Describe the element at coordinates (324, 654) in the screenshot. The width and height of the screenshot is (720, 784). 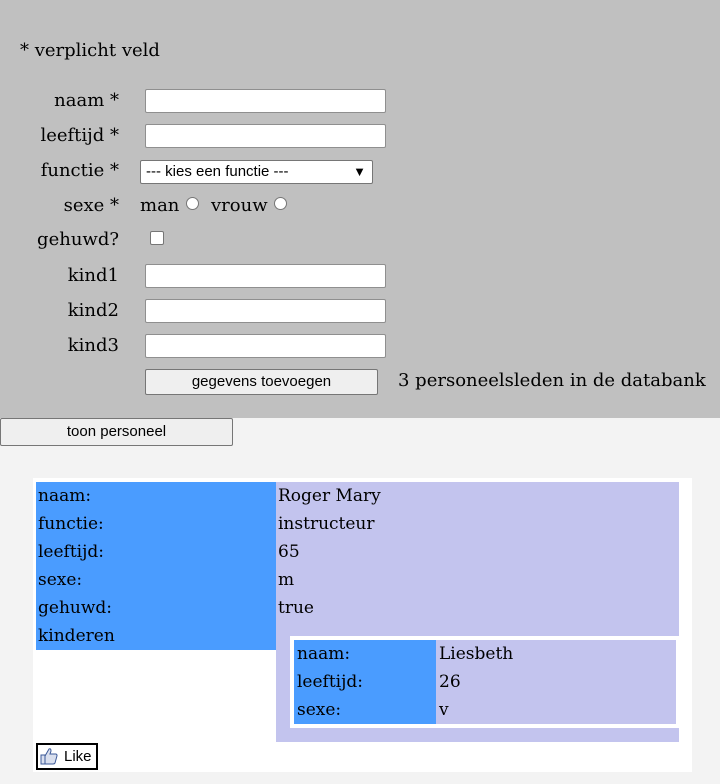
I see `child-key-naam: naam:` at that location.